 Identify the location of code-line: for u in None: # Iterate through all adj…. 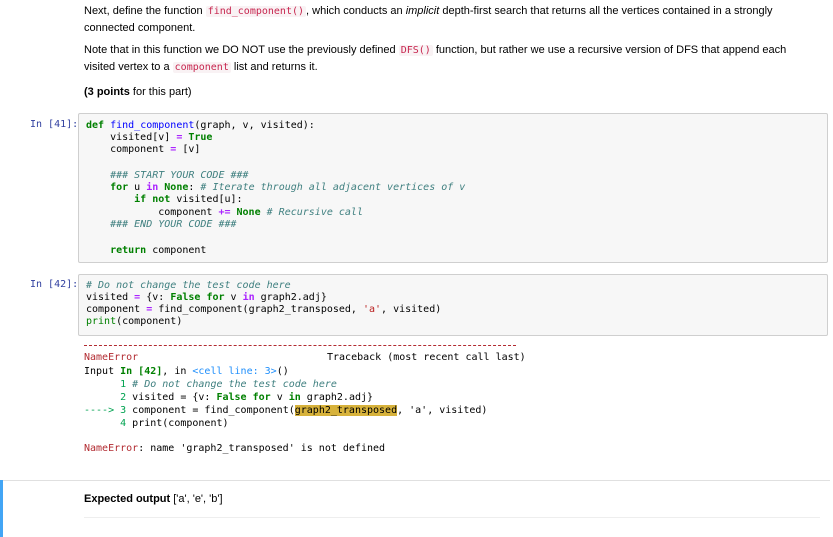
(276, 187).